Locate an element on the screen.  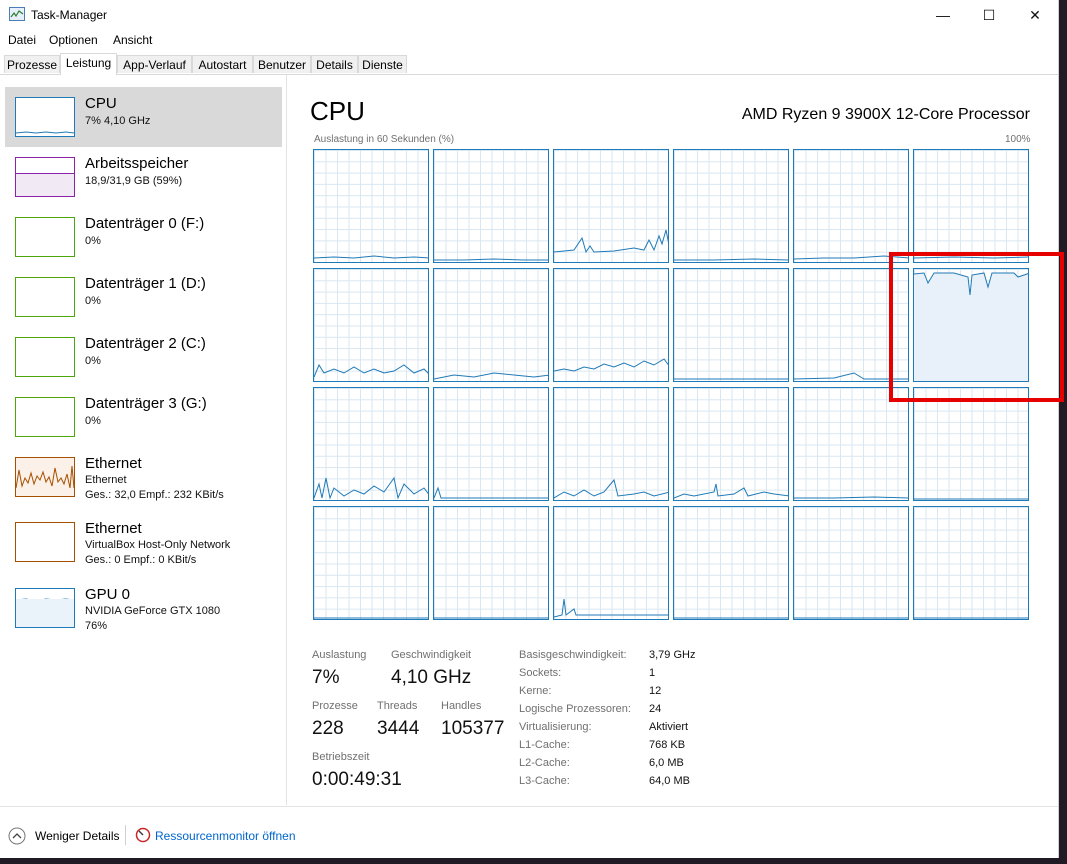
footer-bar: Weniger Details Ressourcenmonitor öffnen is located at coordinates (529, 832).